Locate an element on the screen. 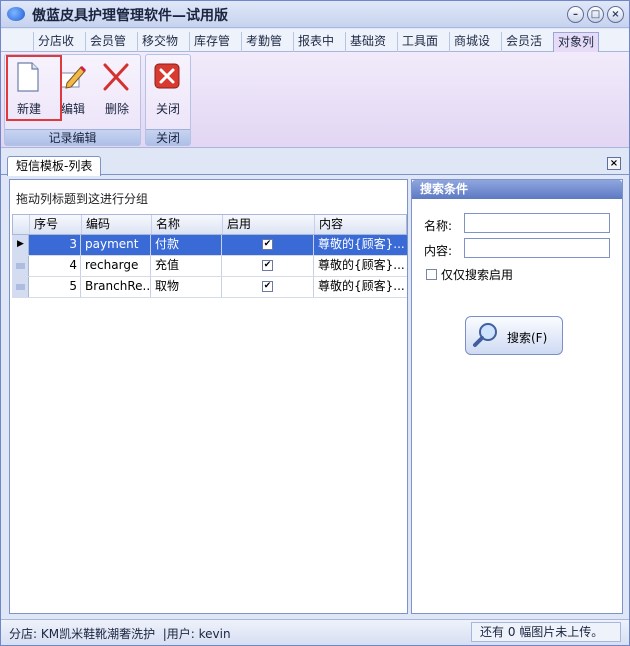 Image resolution: width=630 pixels, height=646 pixels. group-by-hint: 拖动列标题到这进行分组 is located at coordinates (82, 198).